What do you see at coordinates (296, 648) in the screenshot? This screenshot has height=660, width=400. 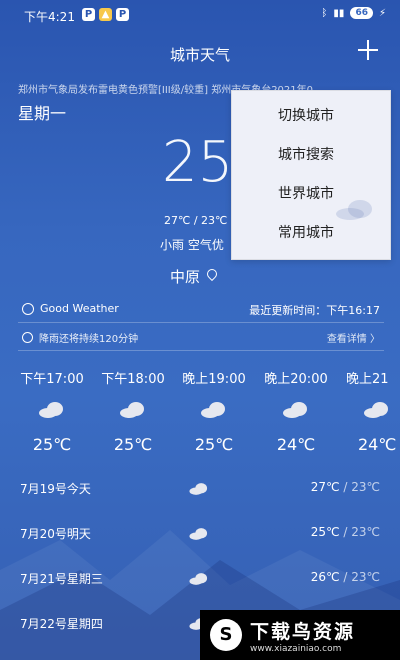 I see `watermark-url: www.xiazainiao.com` at bounding box center [296, 648].